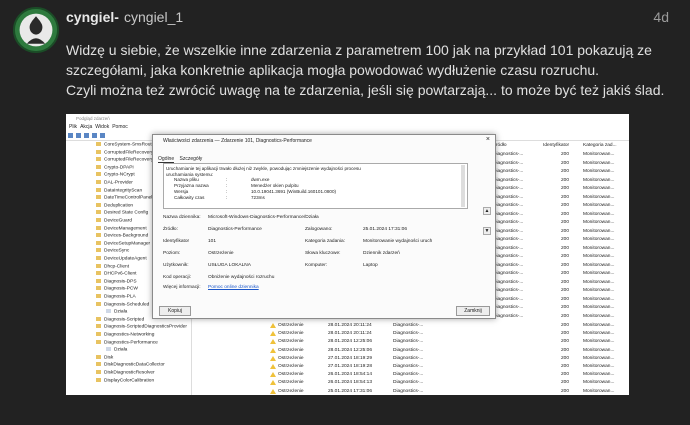 This screenshot has width=690, height=425. What do you see at coordinates (117, 251) in the screenshot?
I see `tree-item-label: DeviceSync` at bounding box center [117, 251].